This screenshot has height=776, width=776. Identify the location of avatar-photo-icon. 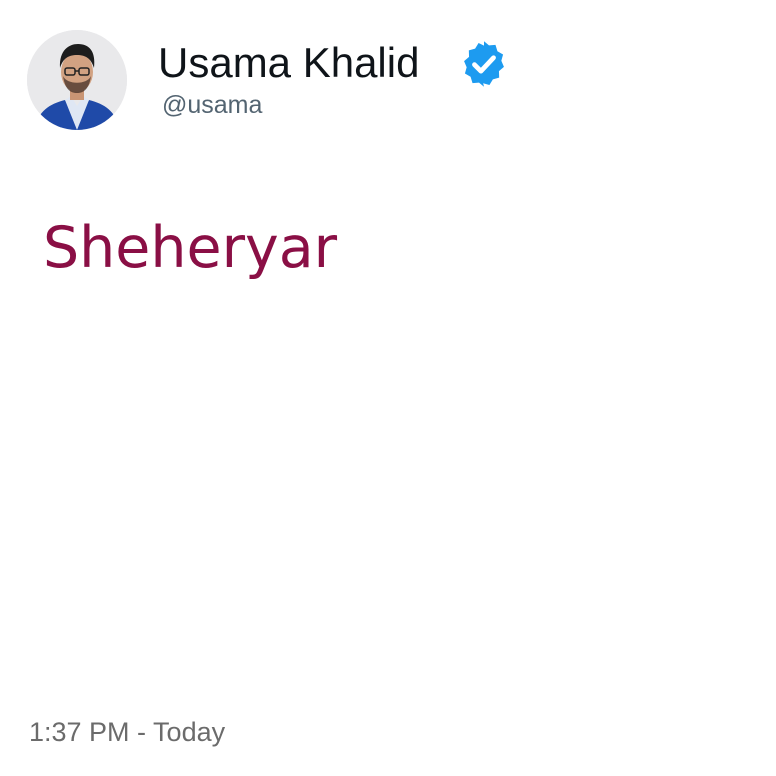
(77, 80).